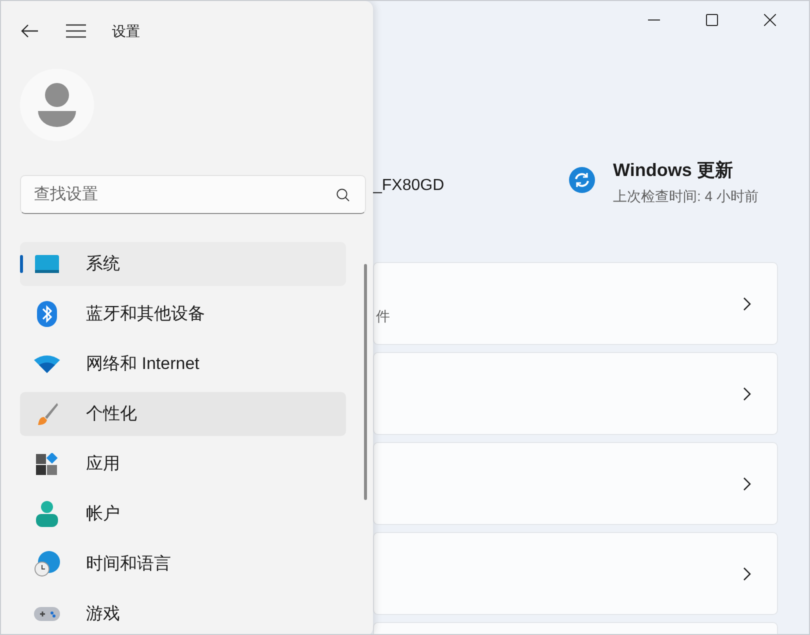 This screenshot has width=810, height=635. Describe the element at coordinates (712, 20) in the screenshot. I see `maximize-icon` at that location.